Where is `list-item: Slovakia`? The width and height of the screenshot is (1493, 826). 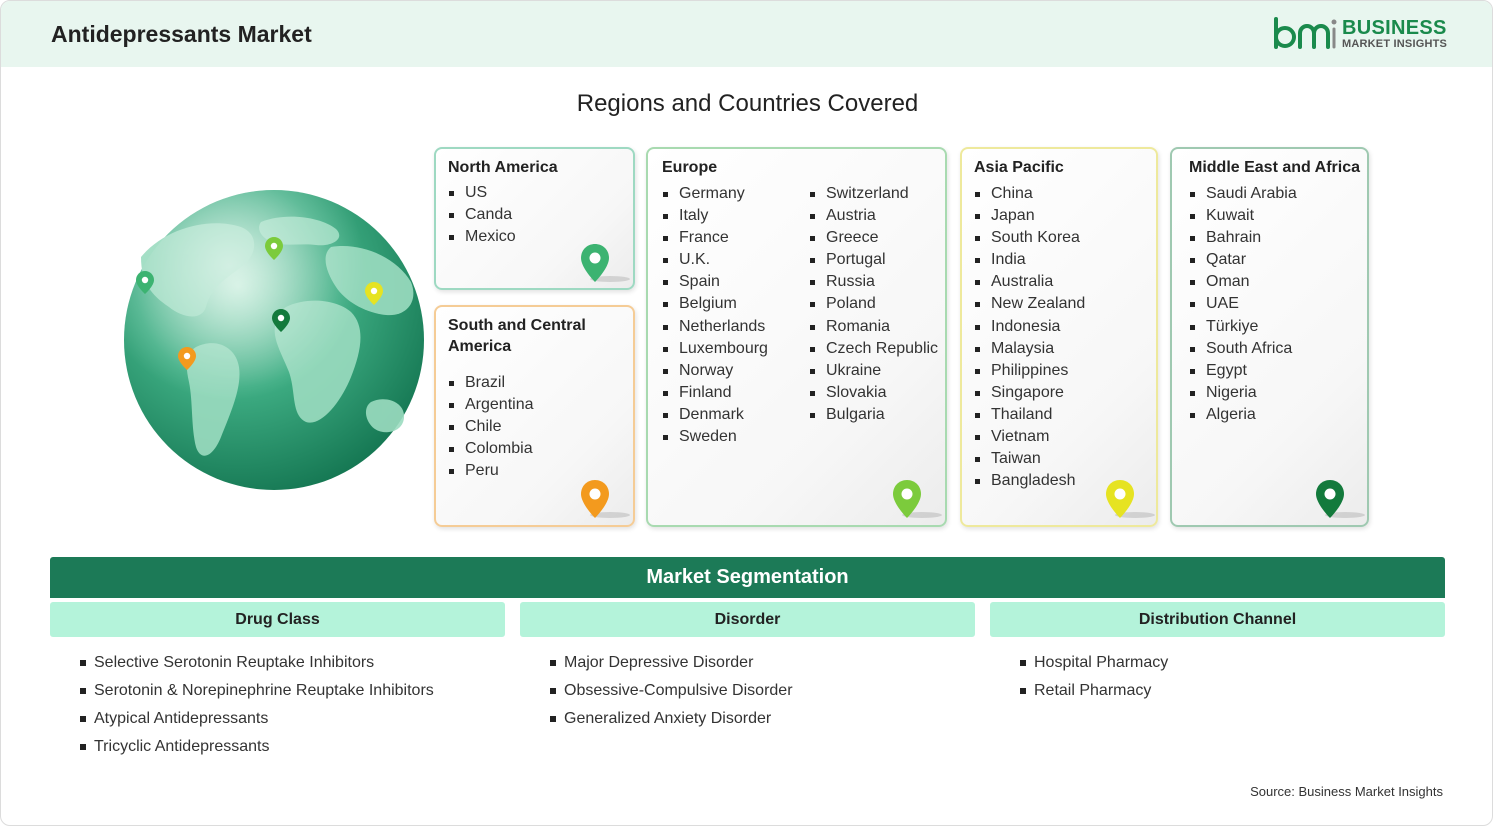
list-item: Slovakia is located at coordinates (873, 393).